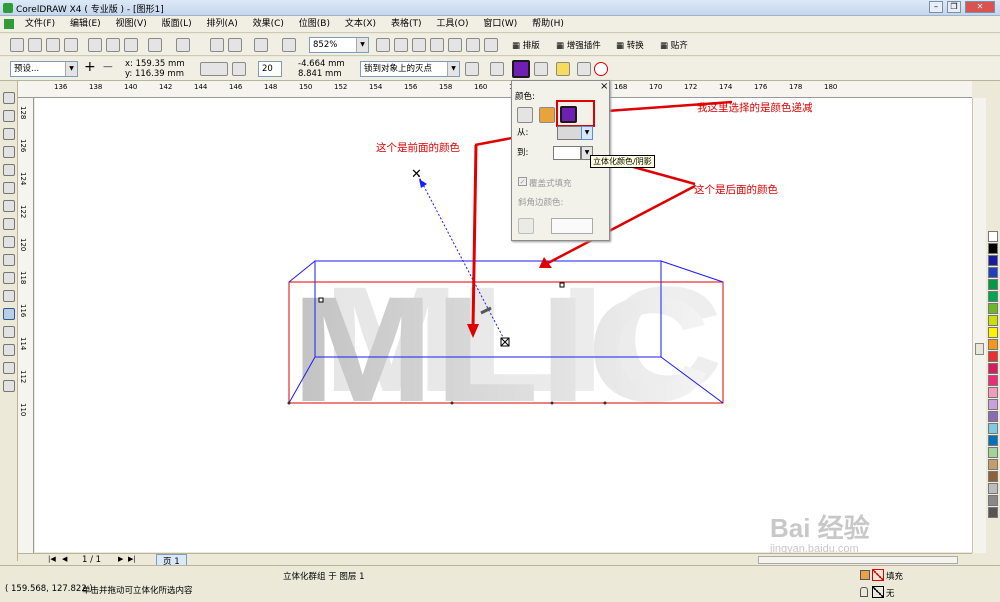  I want to click on paste-icon, so click(131, 45).